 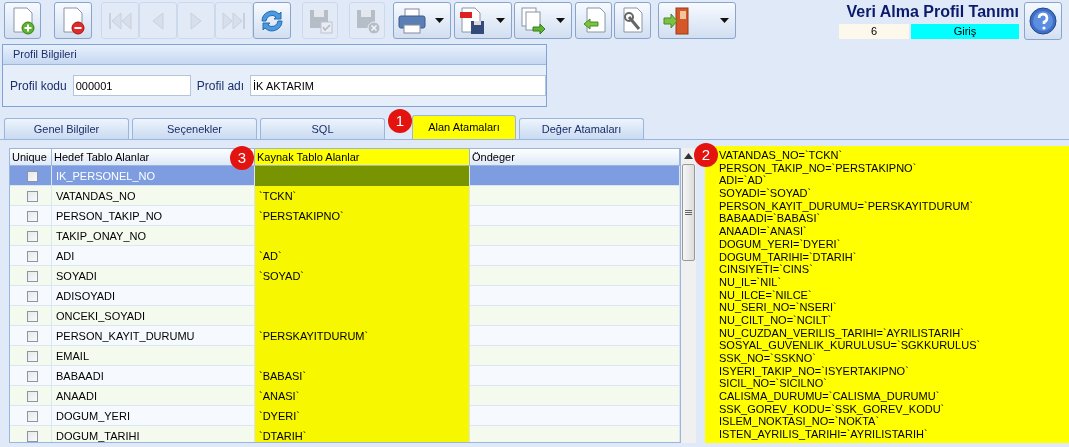 What do you see at coordinates (283, 376) in the screenshot?
I see `table-cell: `BABASI`` at bounding box center [283, 376].